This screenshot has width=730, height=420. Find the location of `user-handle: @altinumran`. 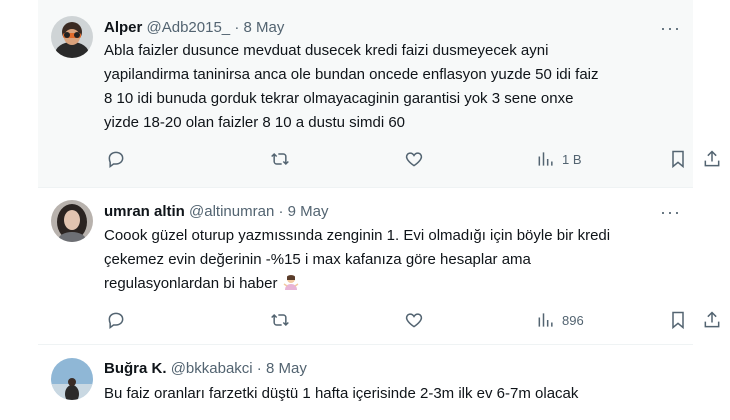

user-handle: @altinumran is located at coordinates (231, 211).